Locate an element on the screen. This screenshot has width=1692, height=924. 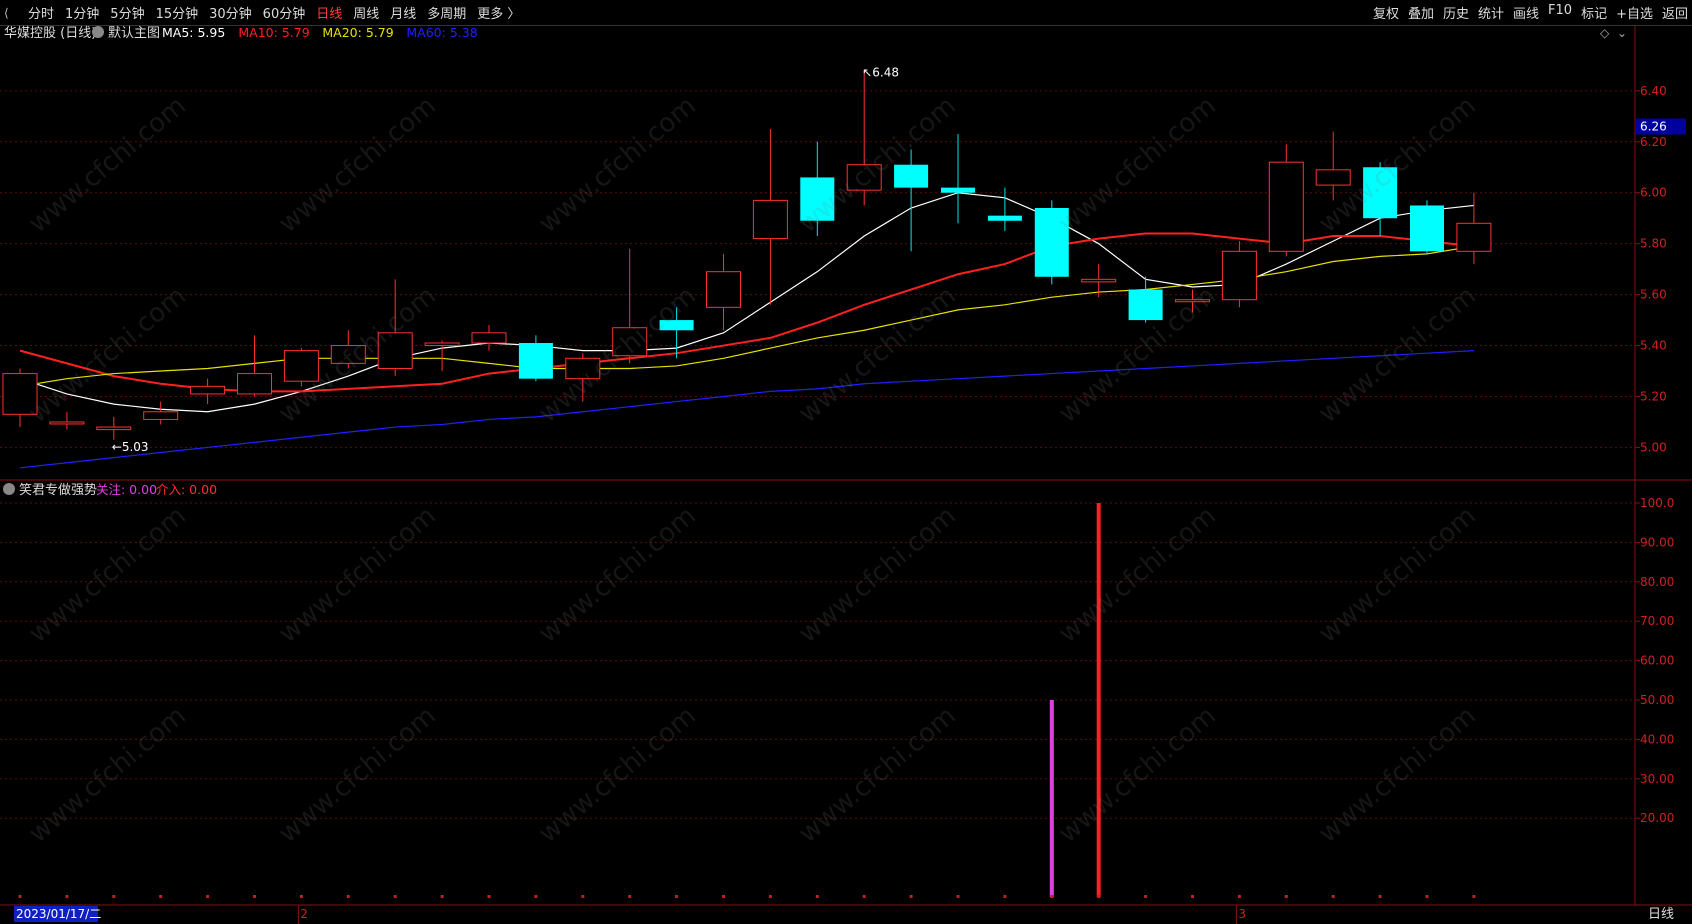
indicator-label: 关注: 0.00 is located at coordinates (126, 489).